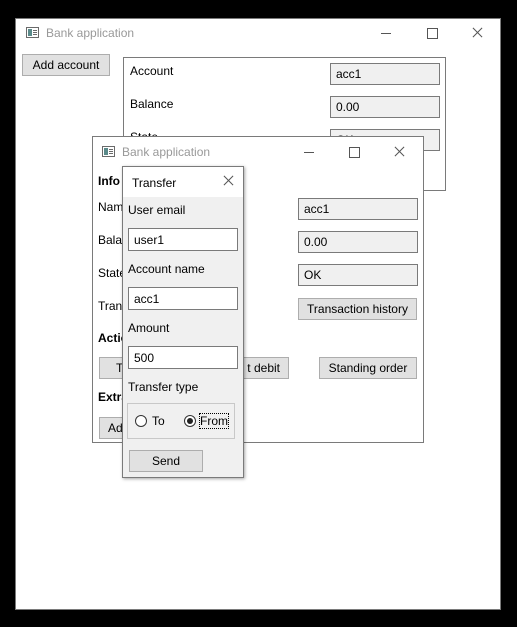 The width and height of the screenshot is (517, 627). What do you see at coordinates (183, 239) in the screenshot?
I see `user-email-input` at bounding box center [183, 239].